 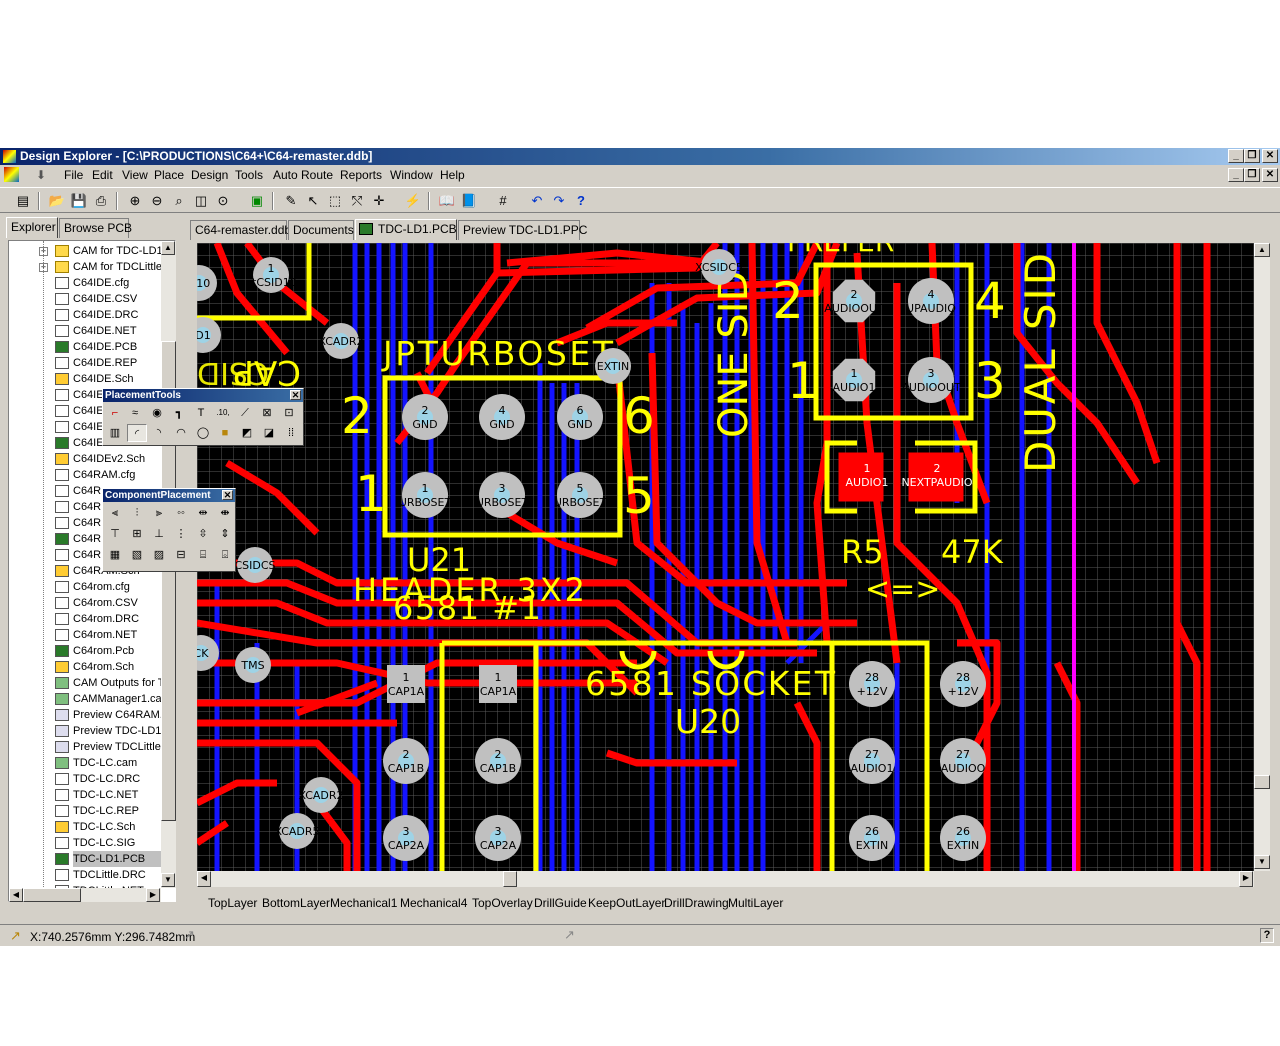 What do you see at coordinates (411, 175) in the screenshot?
I see `menu-window: Window` at bounding box center [411, 175].